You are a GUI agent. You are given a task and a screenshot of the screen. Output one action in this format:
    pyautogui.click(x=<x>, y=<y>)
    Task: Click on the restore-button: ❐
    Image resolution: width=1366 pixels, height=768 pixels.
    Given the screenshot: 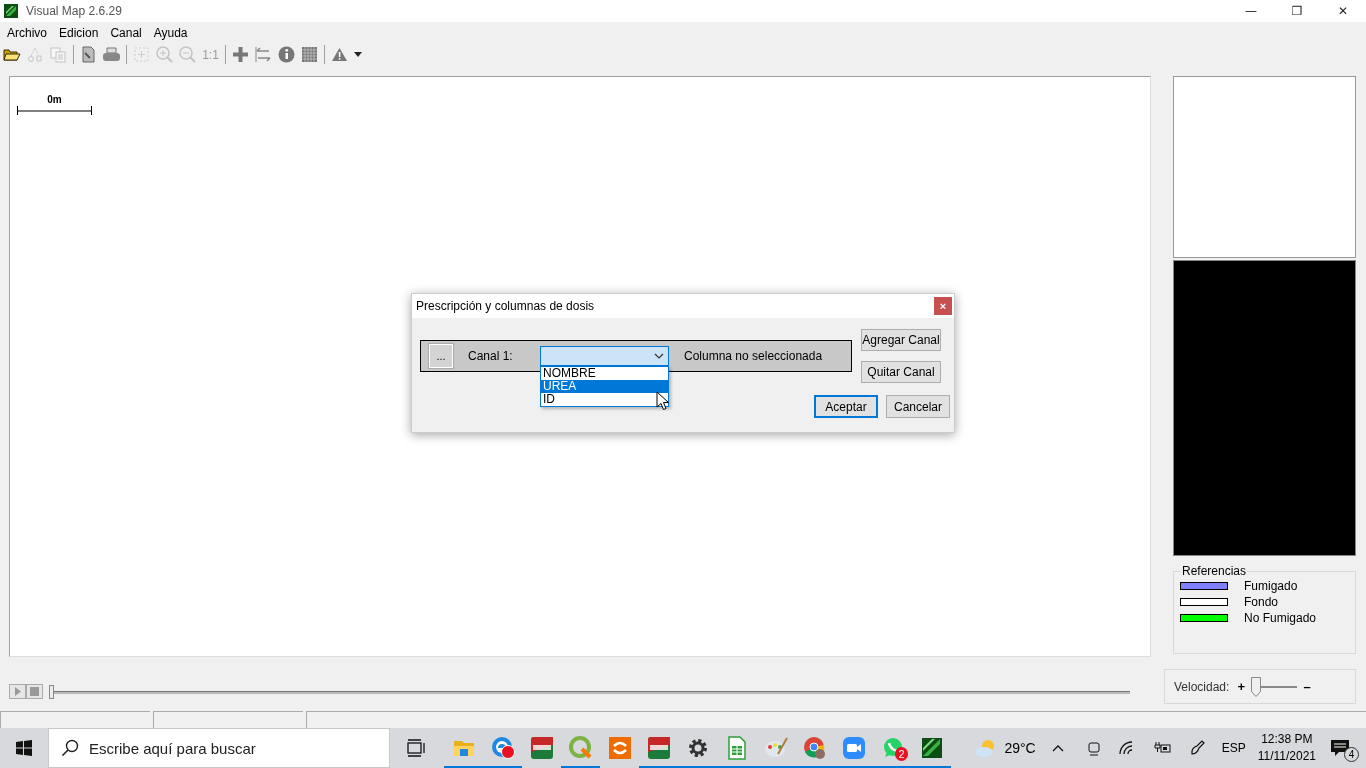 What is the action you would take?
    pyautogui.click(x=1297, y=11)
    